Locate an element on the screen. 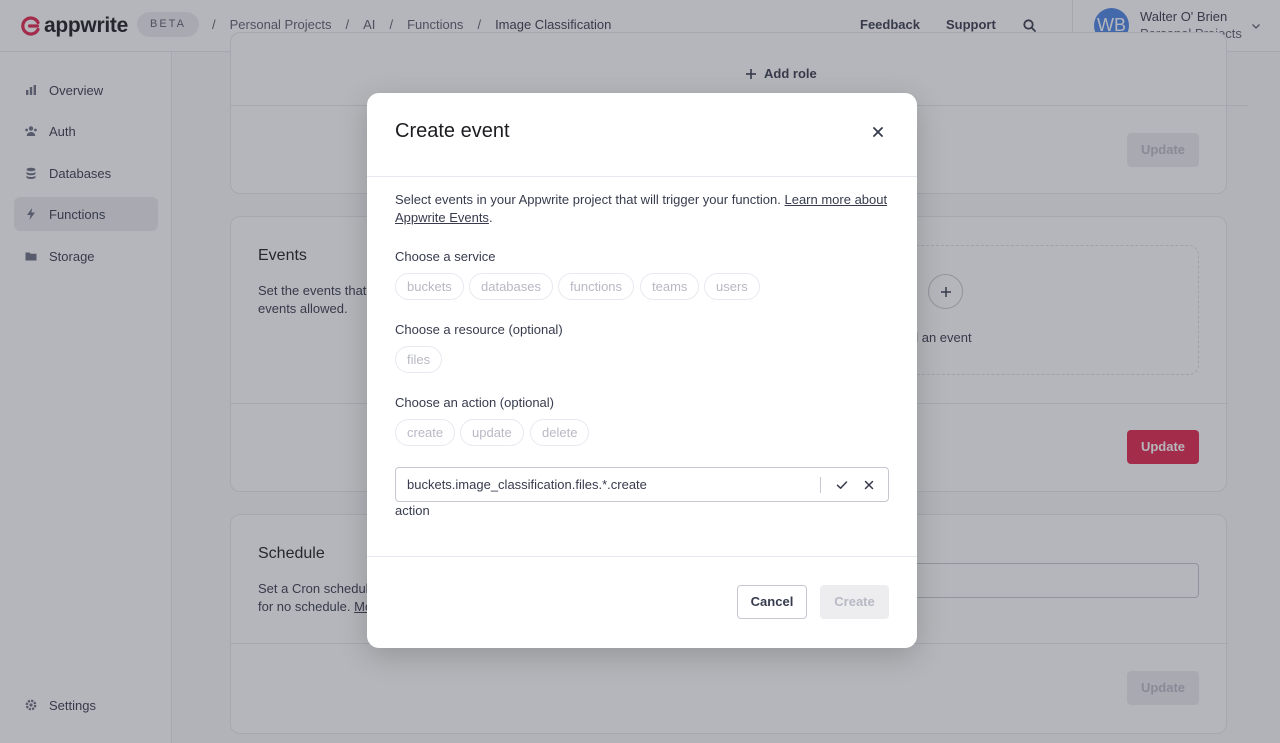  intro-period: . is located at coordinates (490, 217).